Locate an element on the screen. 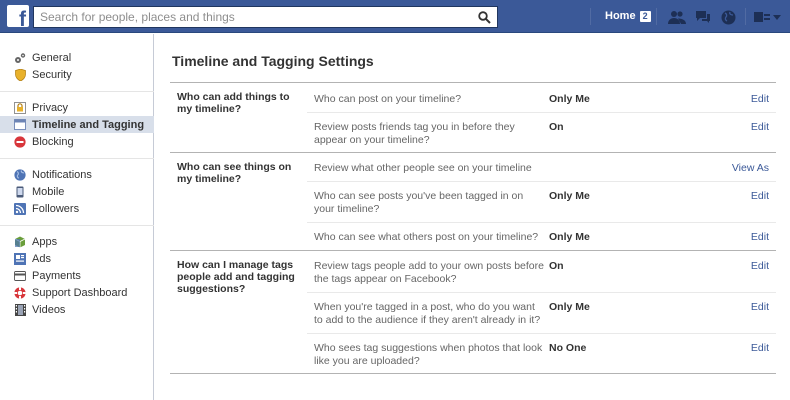 The image size is (790, 400). ads-icon is located at coordinates (20, 258).